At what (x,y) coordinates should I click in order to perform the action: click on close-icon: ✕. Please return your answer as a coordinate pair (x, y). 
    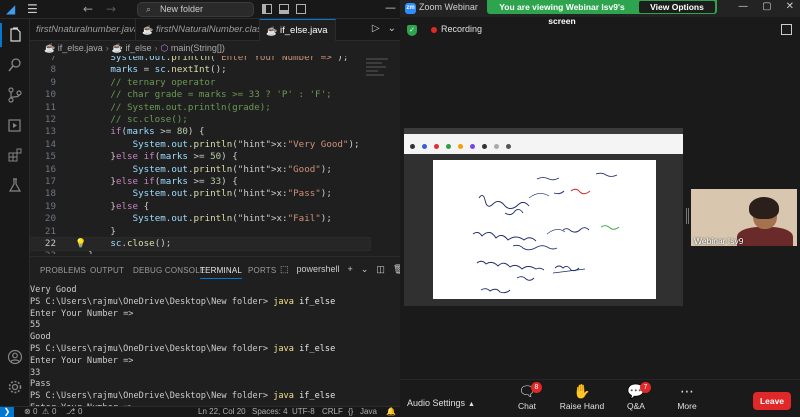
    Looking at the image, I should click on (790, 6).